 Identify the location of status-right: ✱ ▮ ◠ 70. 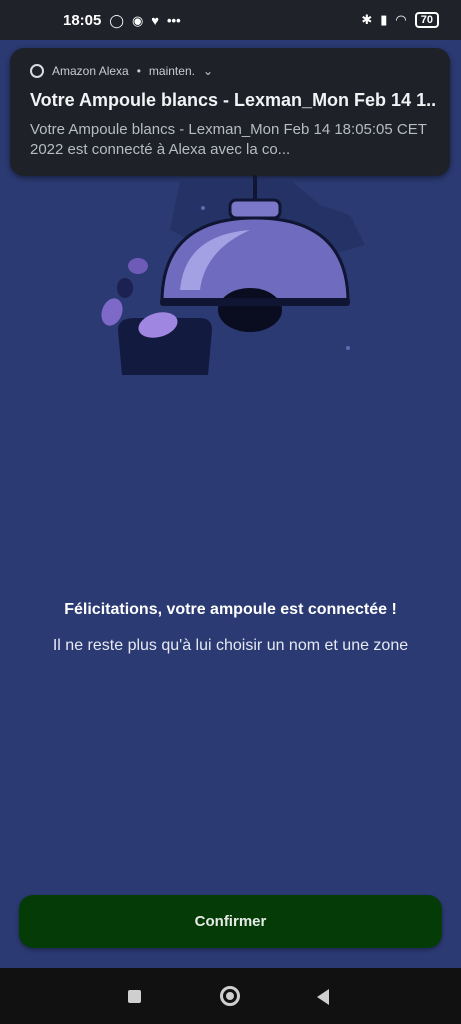
(400, 20).